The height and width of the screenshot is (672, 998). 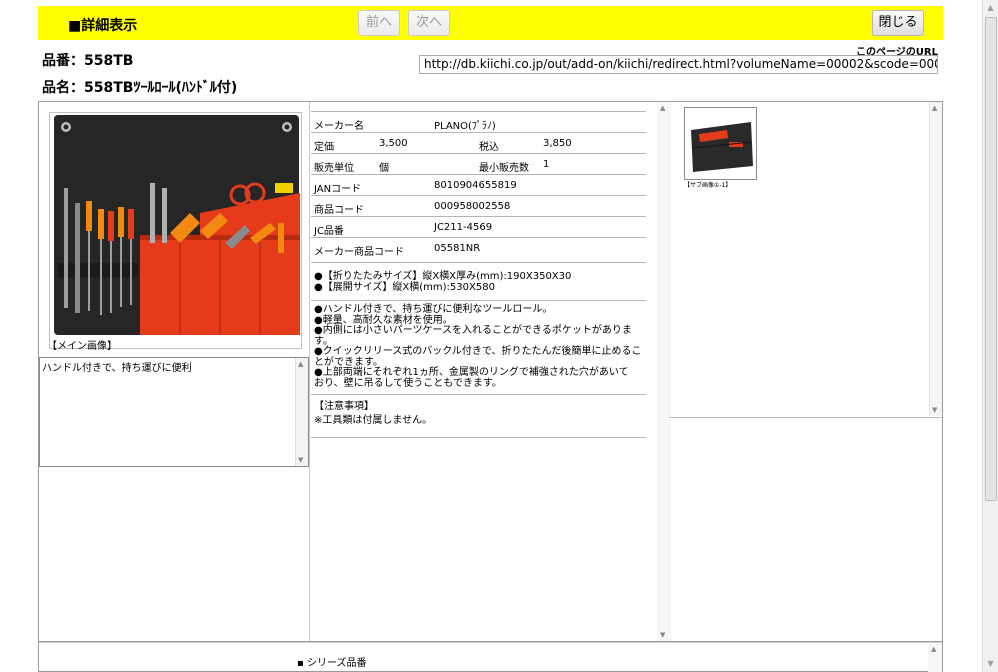 I want to click on maker-value: PLANO(ﾌﾟﾗﾉ), so click(x=465, y=126).